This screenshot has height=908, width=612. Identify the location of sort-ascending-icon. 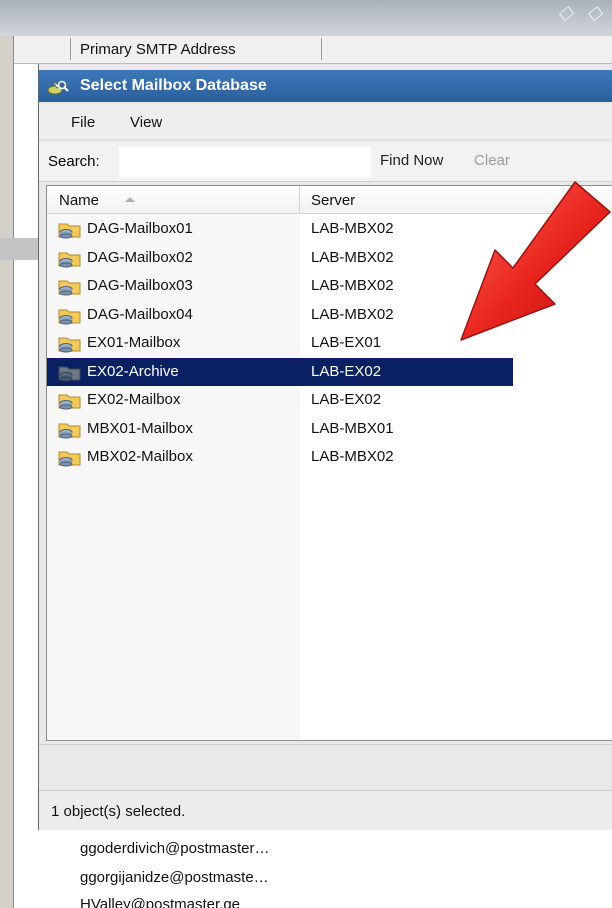
(130, 199).